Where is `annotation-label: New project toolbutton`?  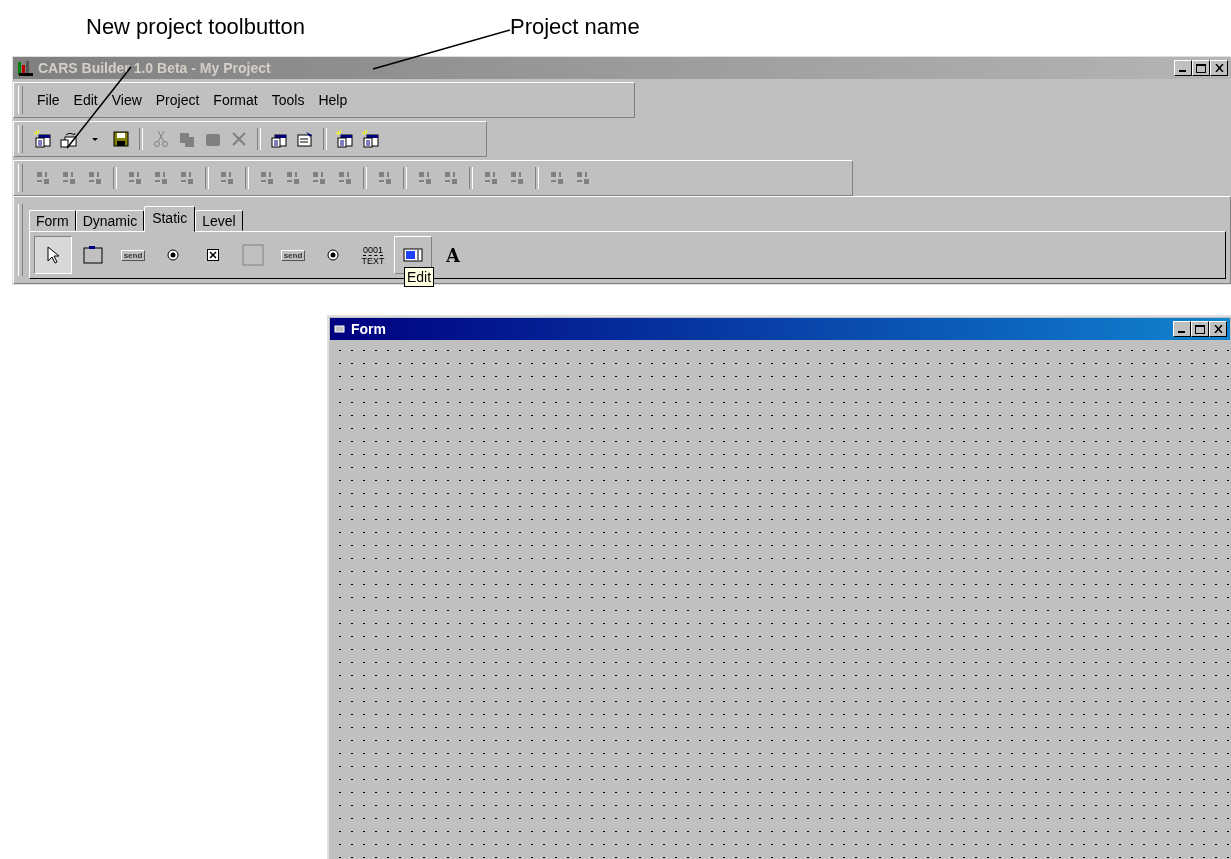
annotation-label: New project toolbutton is located at coordinates (195, 27).